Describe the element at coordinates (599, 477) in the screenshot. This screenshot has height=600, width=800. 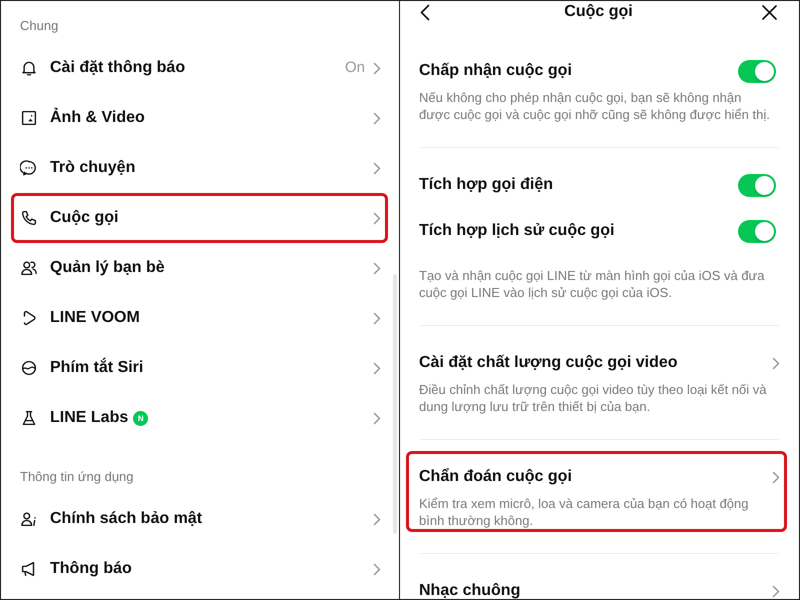
I see `settings-link: Chẩn đoán cuộc gọi` at that location.